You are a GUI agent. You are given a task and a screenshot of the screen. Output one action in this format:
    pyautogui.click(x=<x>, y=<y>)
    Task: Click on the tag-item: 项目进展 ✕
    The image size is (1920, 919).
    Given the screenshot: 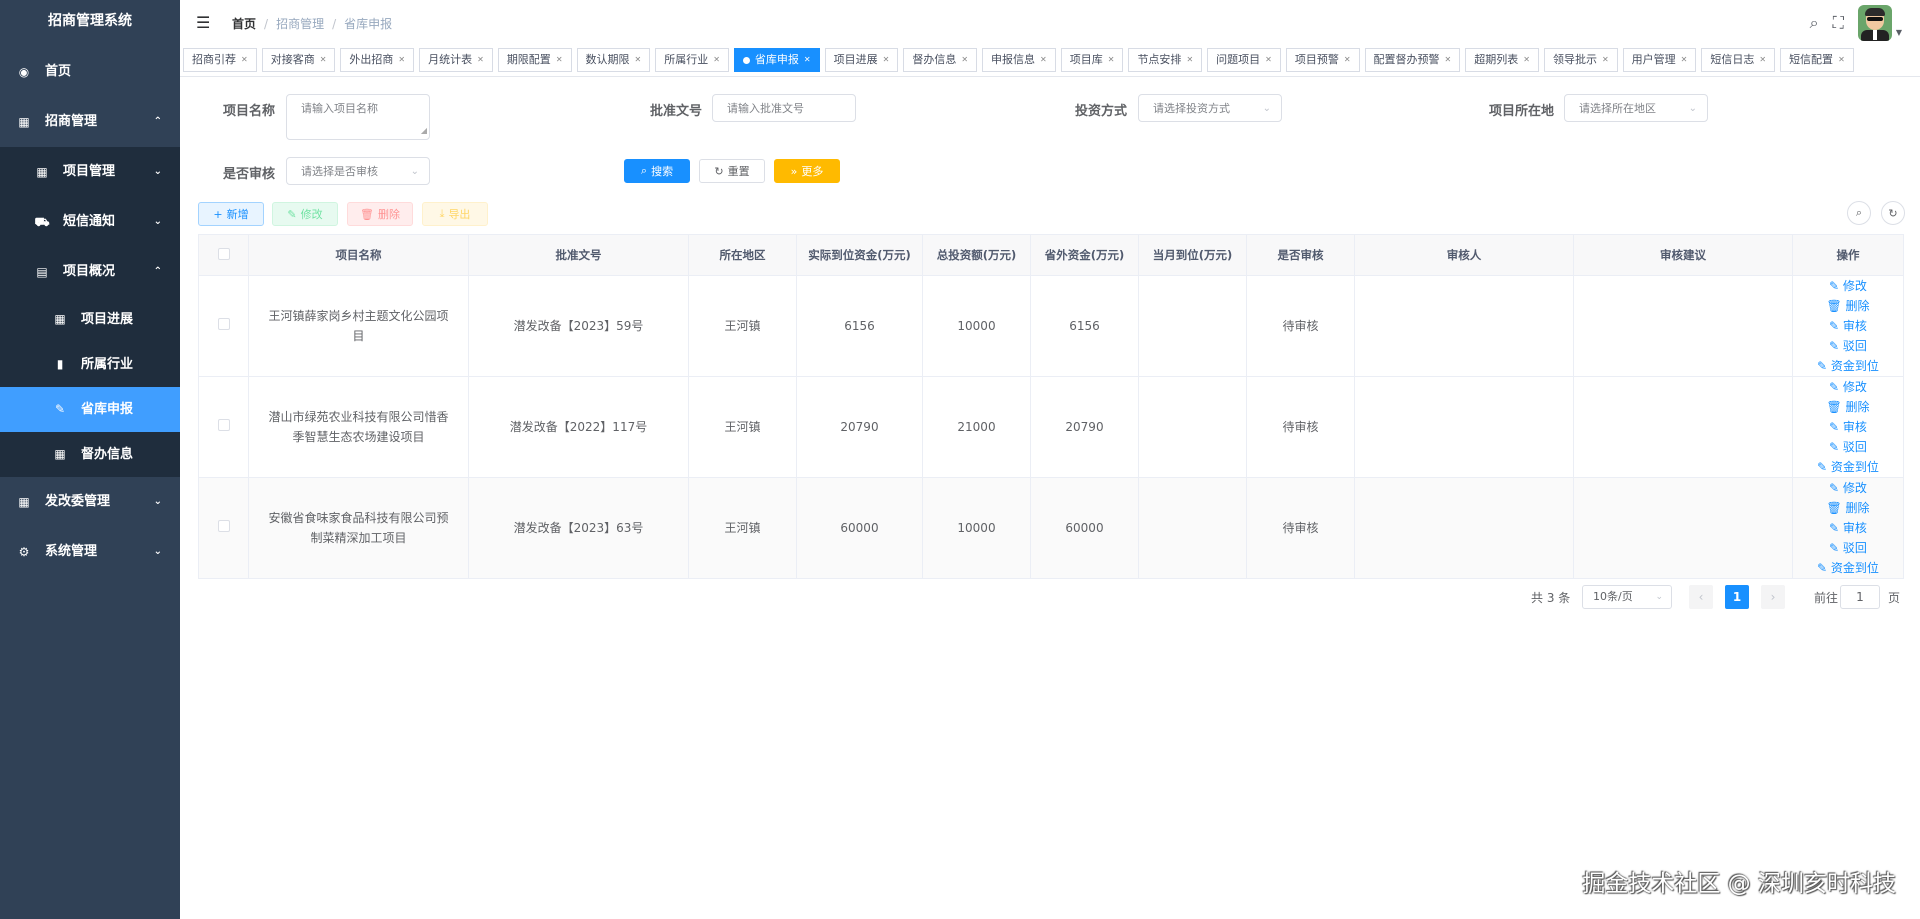 What is the action you would take?
    pyautogui.click(x=861, y=60)
    